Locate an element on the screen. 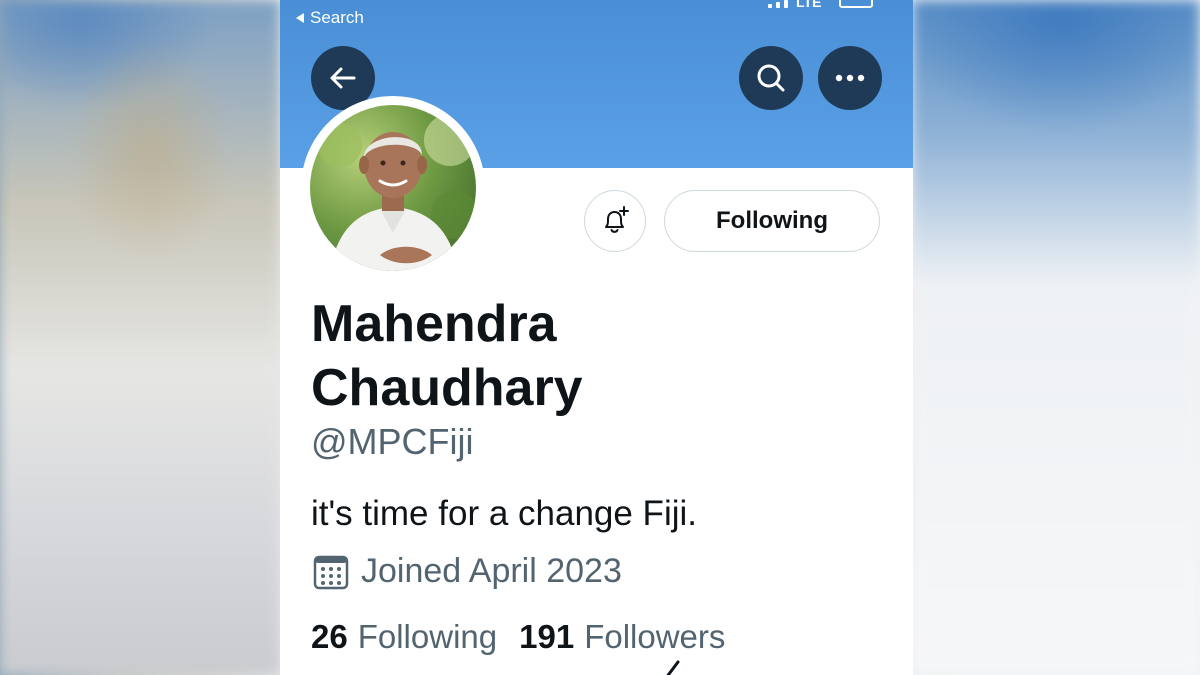  profile-name-line1: Mahendra is located at coordinates (434, 324).